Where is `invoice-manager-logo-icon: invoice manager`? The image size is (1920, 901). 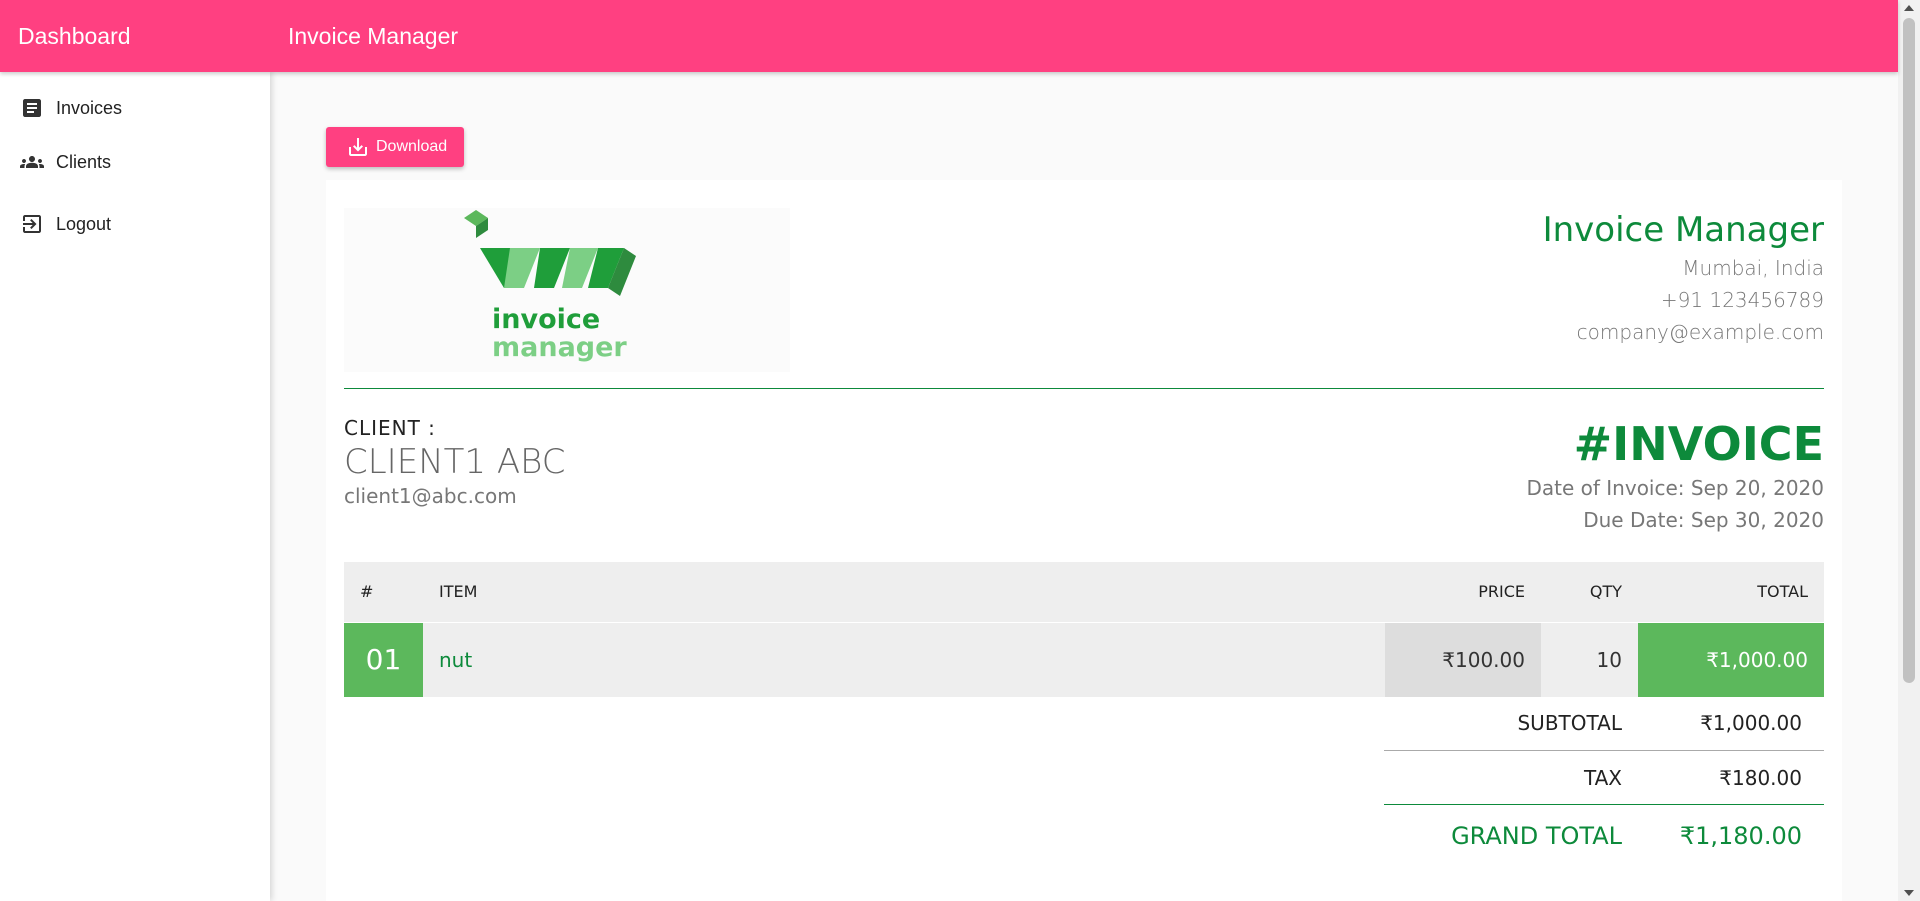 invoice-manager-logo-icon: invoice manager is located at coordinates (550, 286).